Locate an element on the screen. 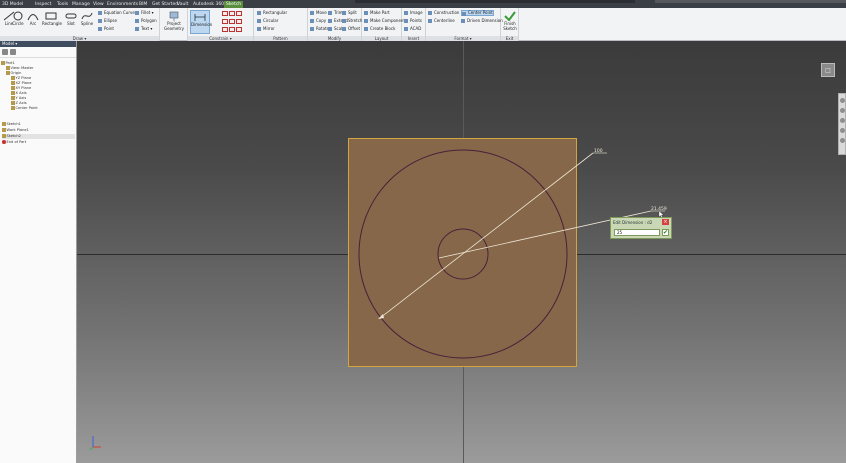 This screenshot has width=846, height=463. arc-label: Arc is located at coordinates (33, 23).